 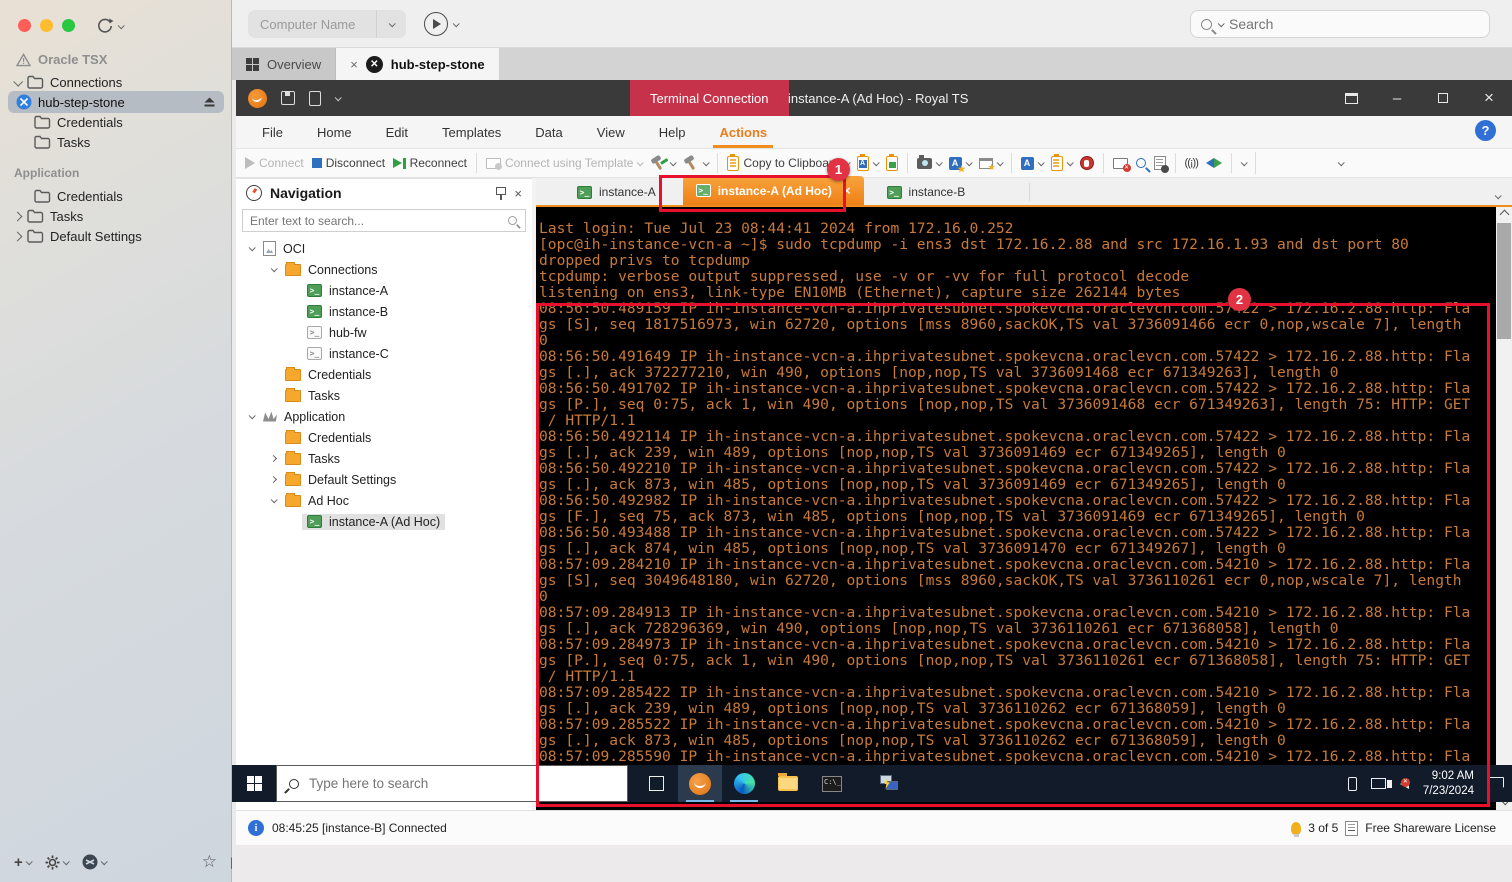 What do you see at coordinates (868, 162) in the screenshot?
I see `paste-text-button` at bounding box center [868, 162].